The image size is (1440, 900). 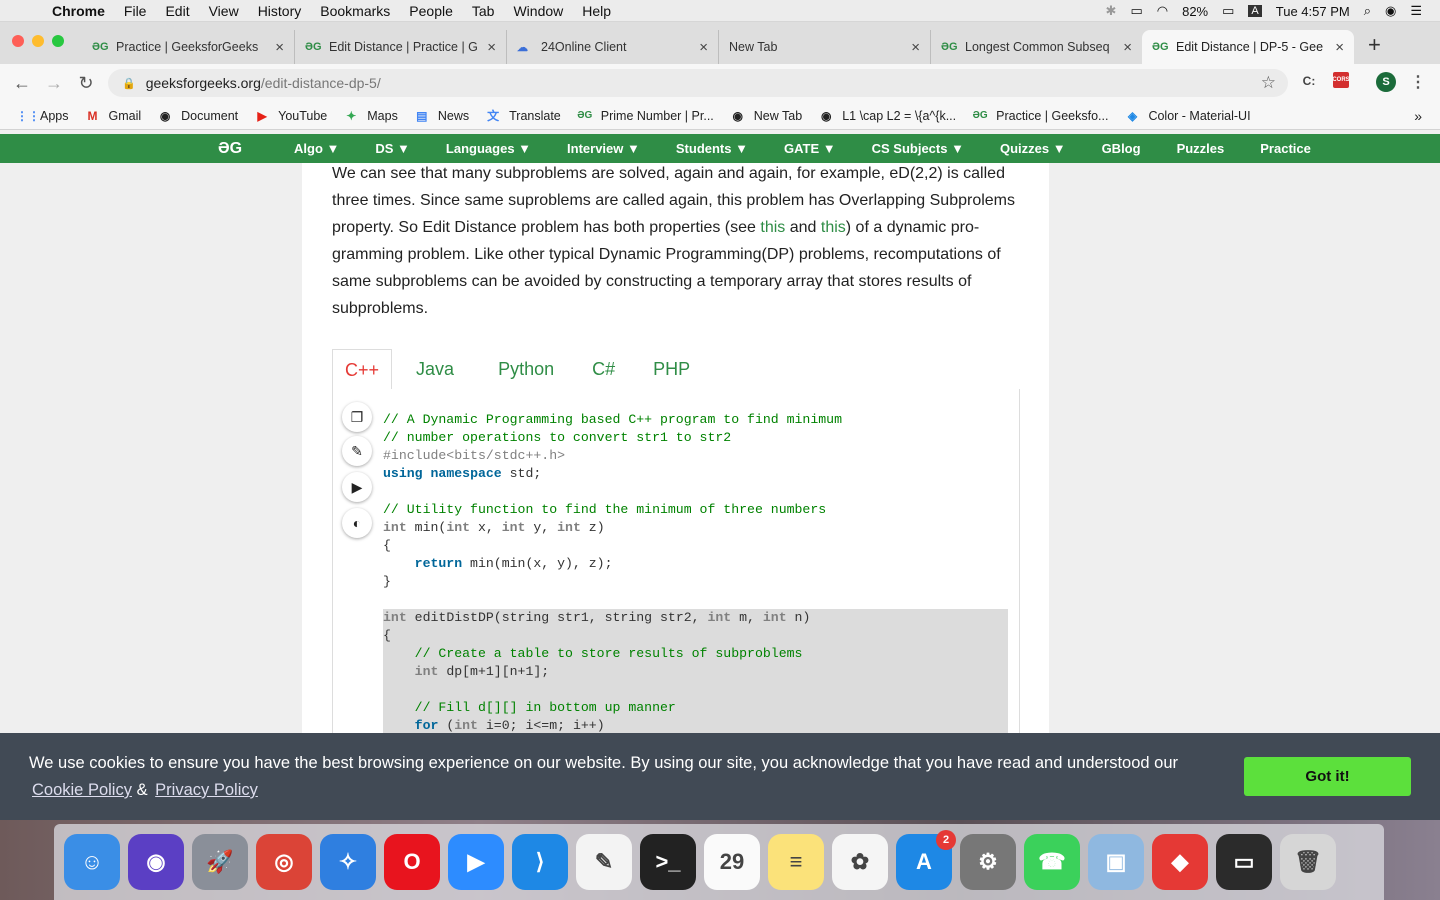 I want to click on menu-history: History, so click(x=280, y=11).